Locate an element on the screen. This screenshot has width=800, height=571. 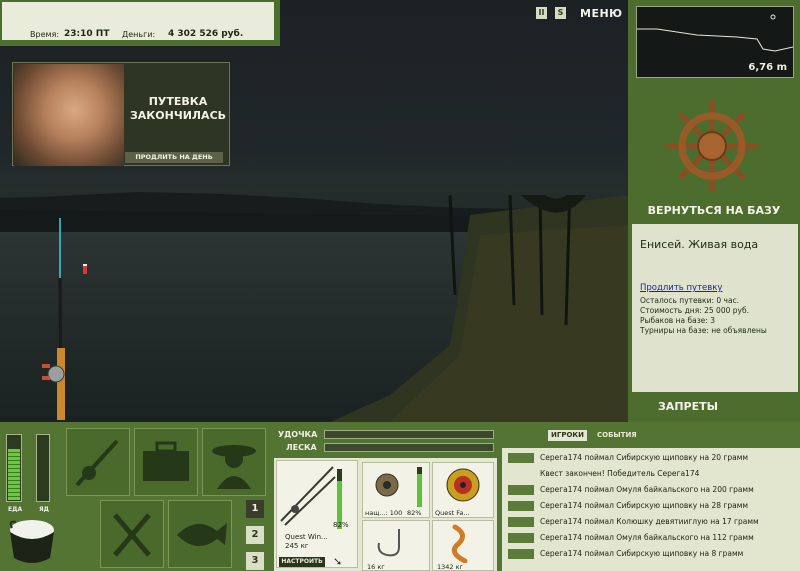
poison-bar is located at coordinates (43, 468).